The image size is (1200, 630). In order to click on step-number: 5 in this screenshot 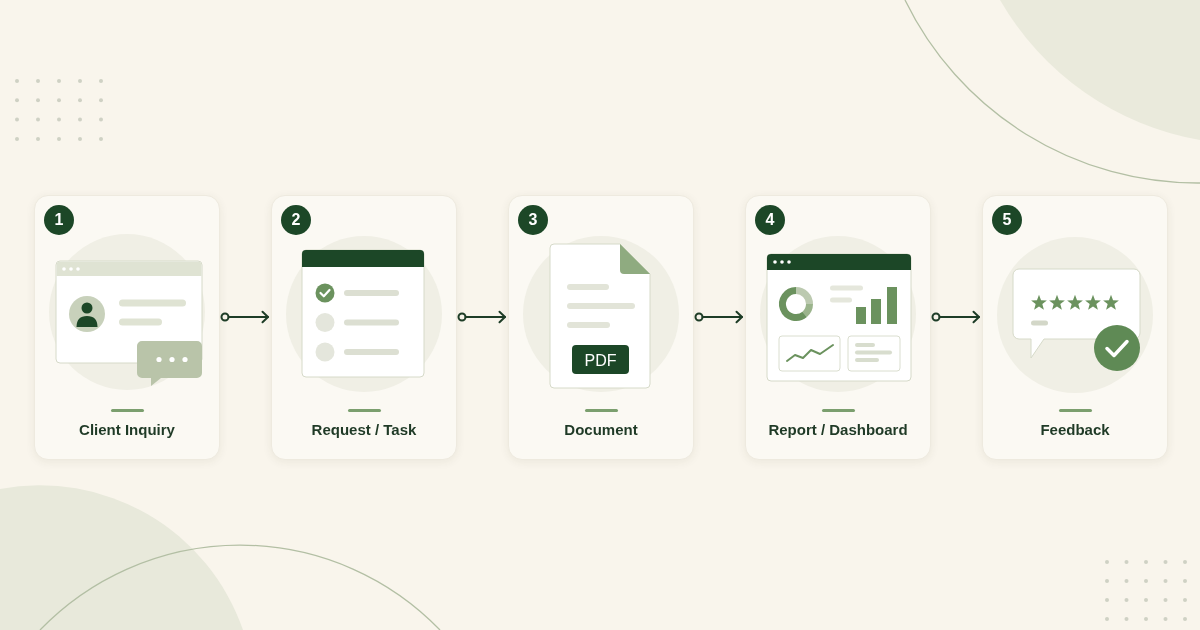, I will do `click(1007, 220)`.